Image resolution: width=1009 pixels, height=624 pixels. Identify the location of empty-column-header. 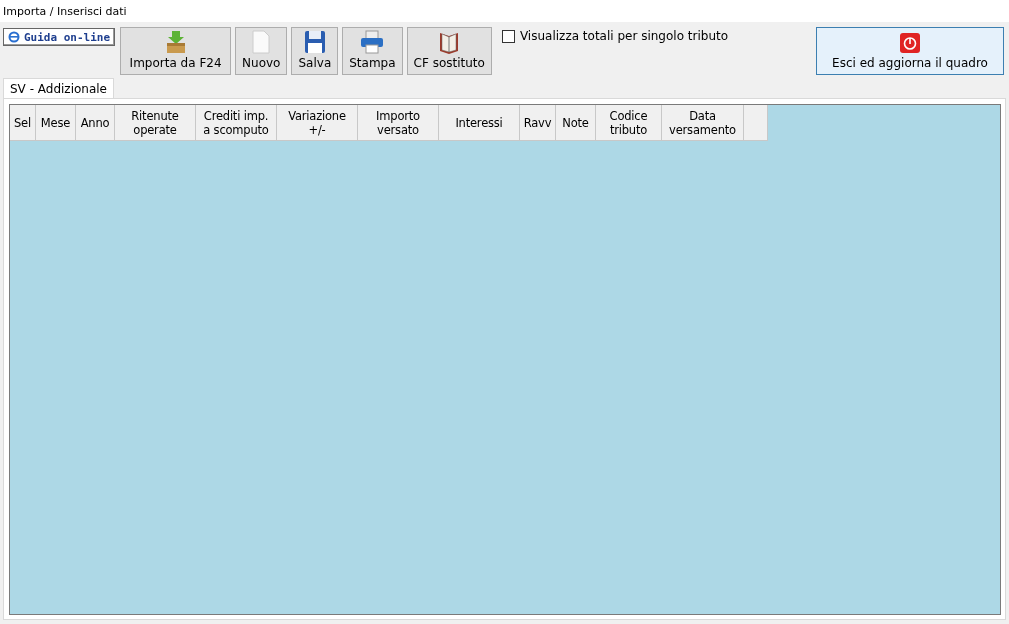
(756, 123).